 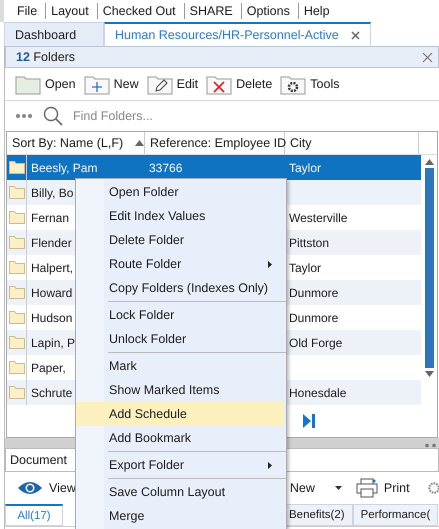 What do you see at coordinates (50, 217) in the screenshot?
I see `table-cell: Fernan` at bounding box center [50, 217].